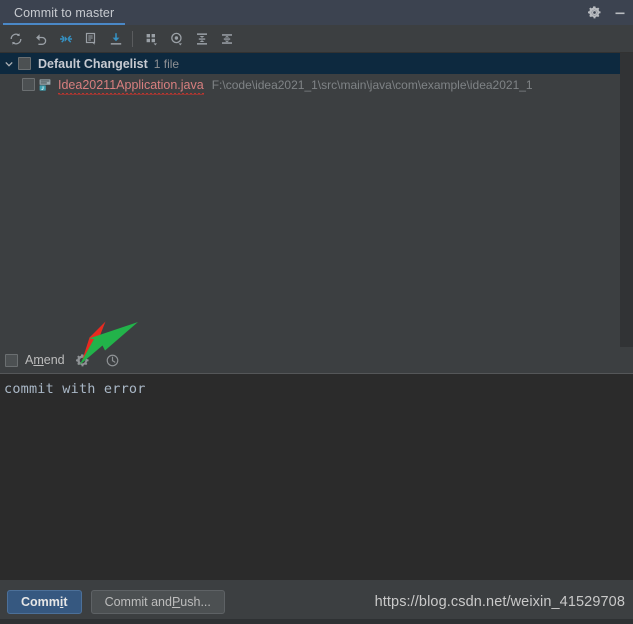 Image resolution: width=633 pixels, height=624 pixels. What do you see at coordinates (316, 360) in the screenshot?
I see `amend-bar: Amend` at bounding box center [316, 360].